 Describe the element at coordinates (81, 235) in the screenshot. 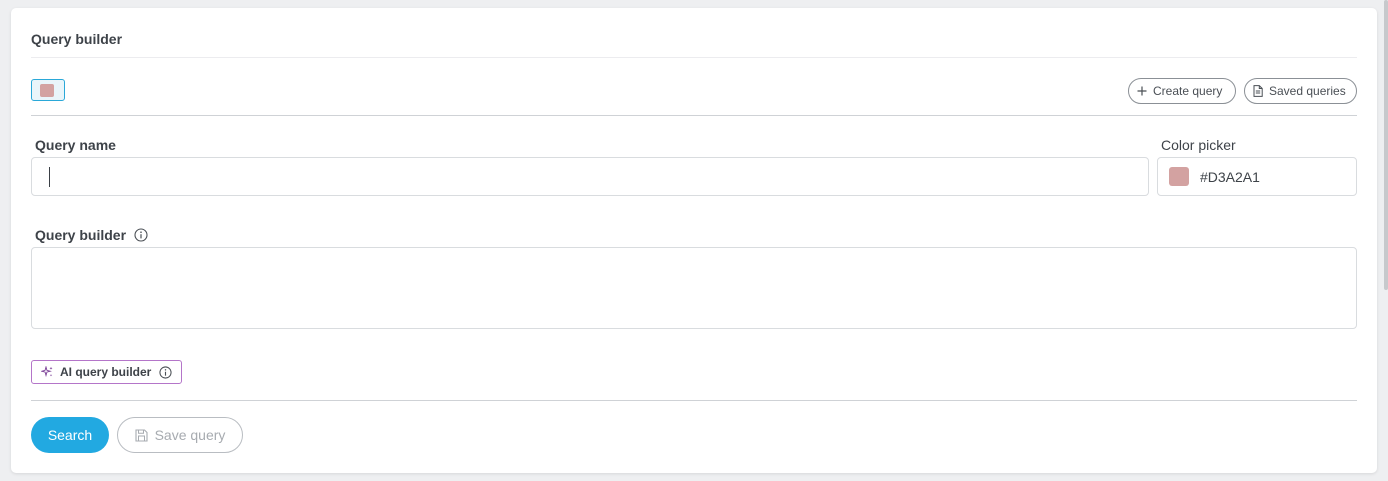

I see `query-builder-label: Query builder` at that location.